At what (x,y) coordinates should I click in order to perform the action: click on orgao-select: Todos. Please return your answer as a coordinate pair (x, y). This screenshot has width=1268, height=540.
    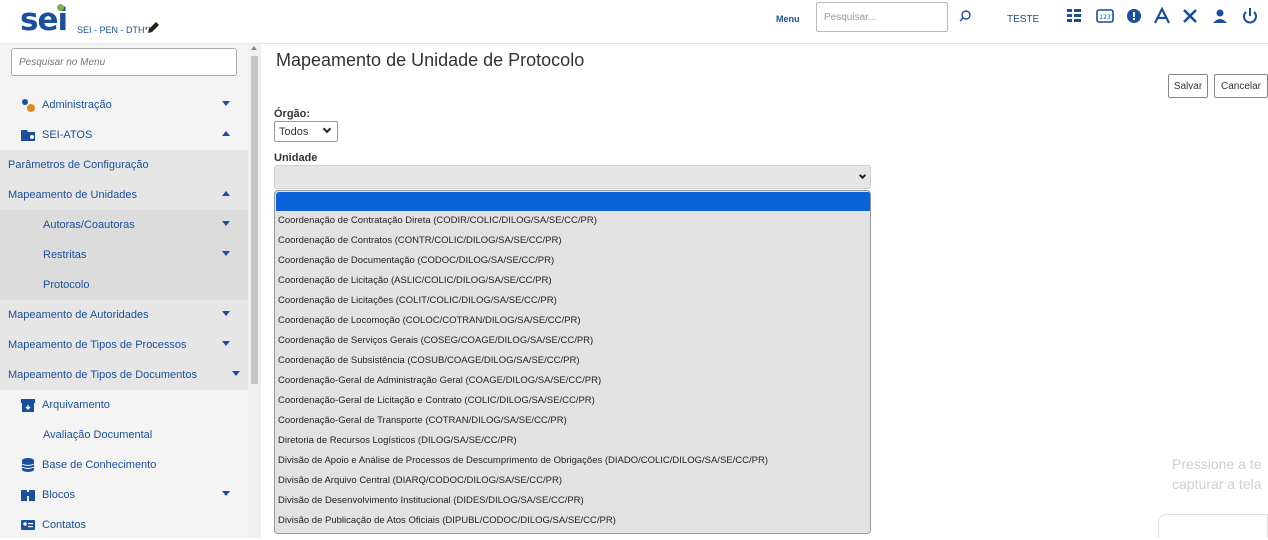
    Looking at the image, I should click on (306, 131).